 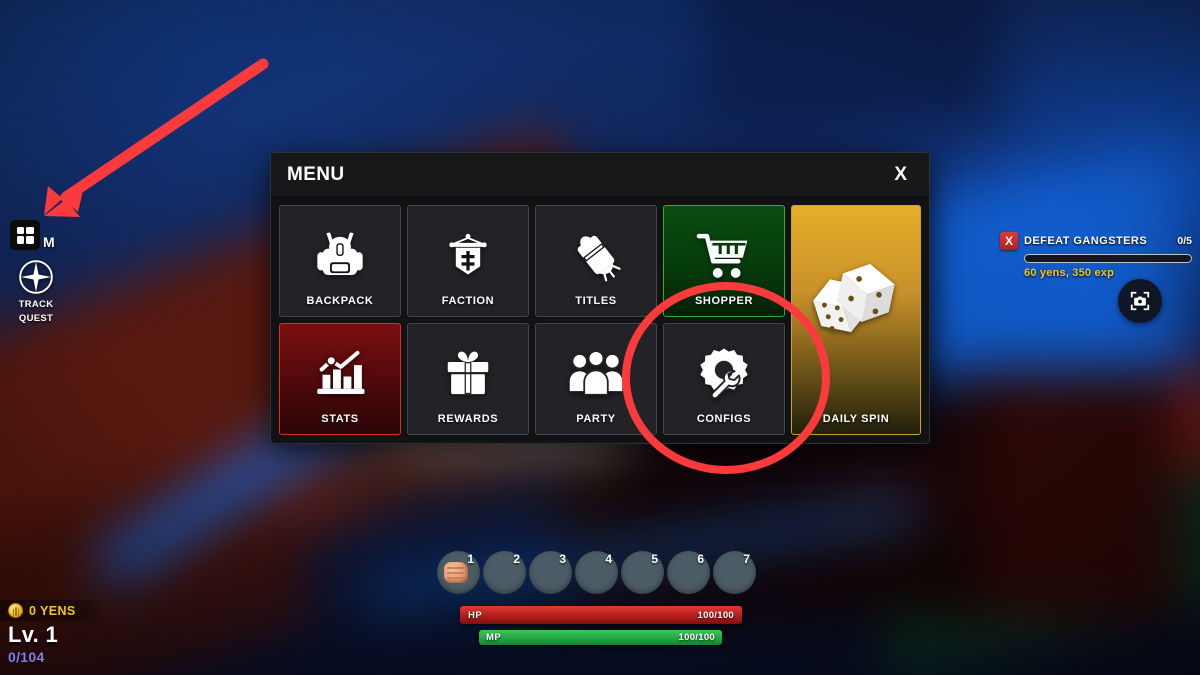 I want to click on grid-2x2-icon, so click(x=25, y=235).